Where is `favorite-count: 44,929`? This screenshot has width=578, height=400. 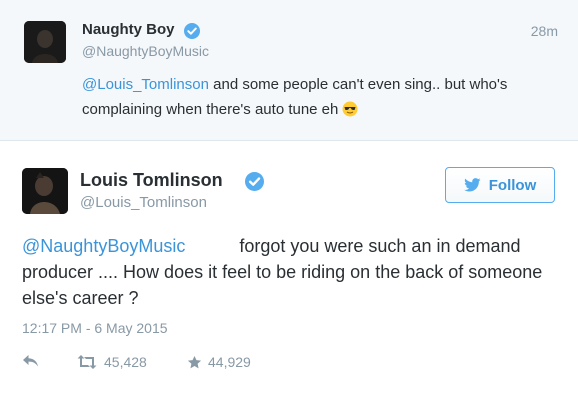 favorite-count: 44,929 is located at coordinates (229, 362).